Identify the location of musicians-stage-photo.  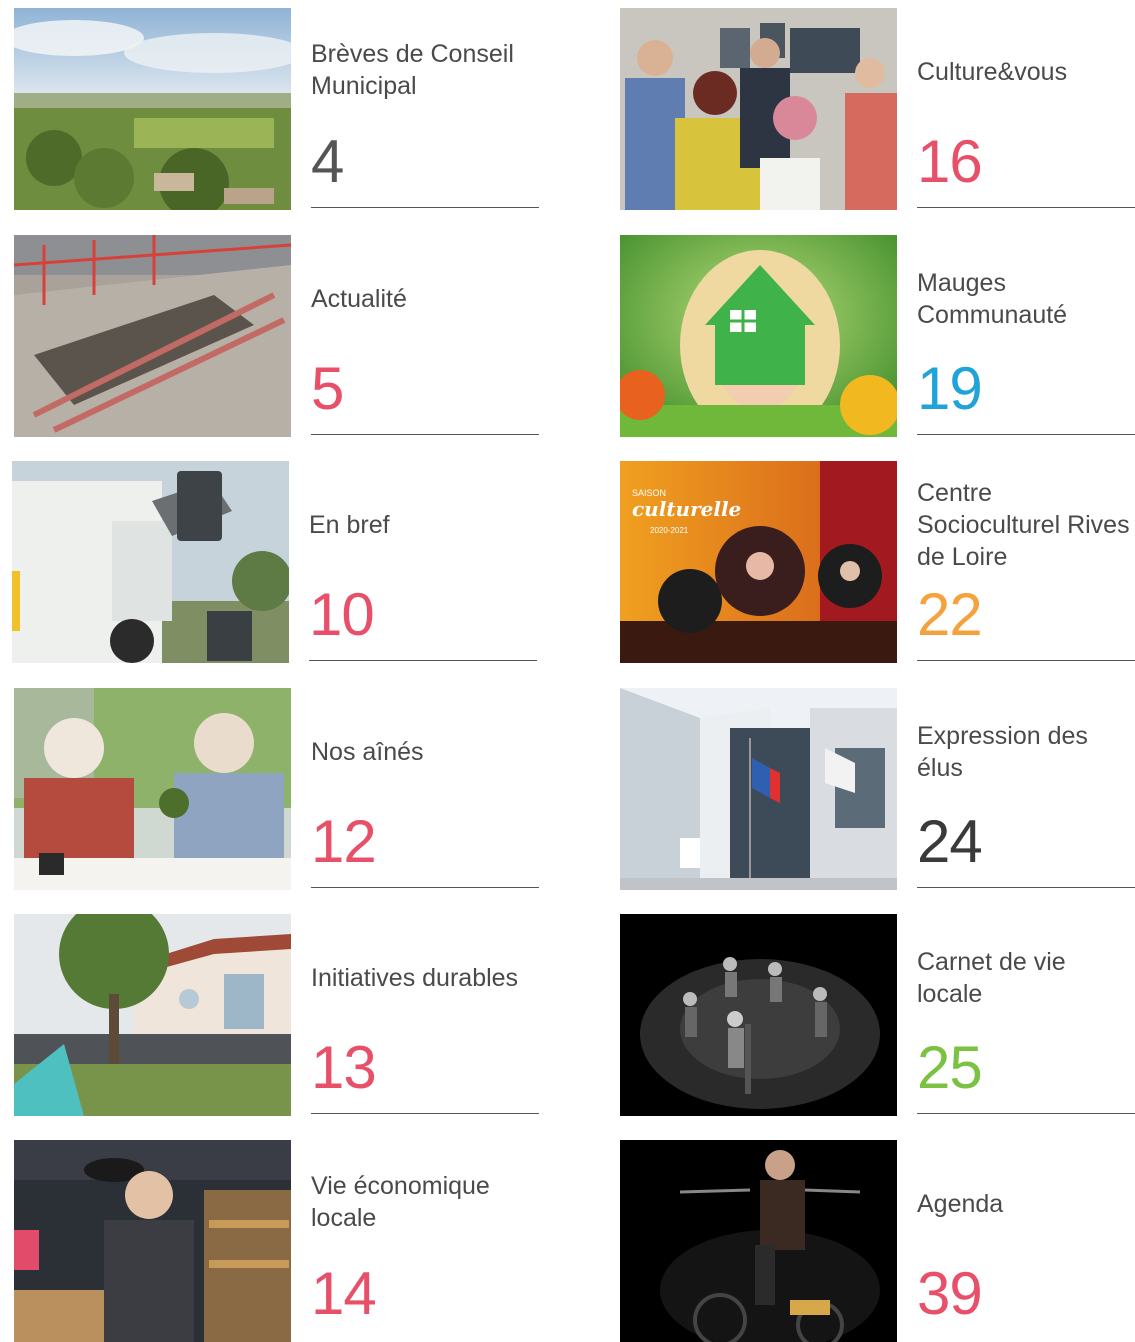
(758, 1015).